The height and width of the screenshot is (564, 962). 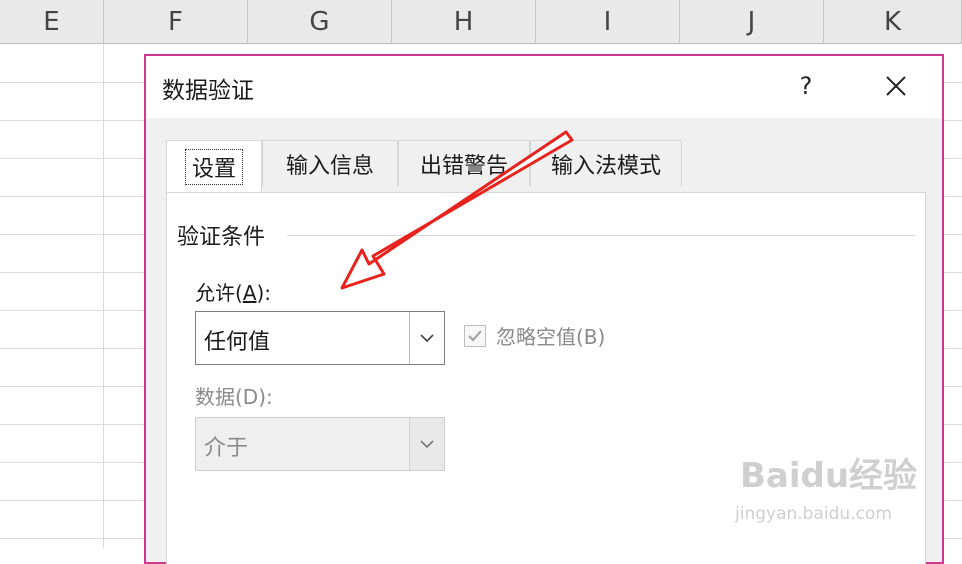 I want to click on column-header-j: J, so click(x=752, y=22).